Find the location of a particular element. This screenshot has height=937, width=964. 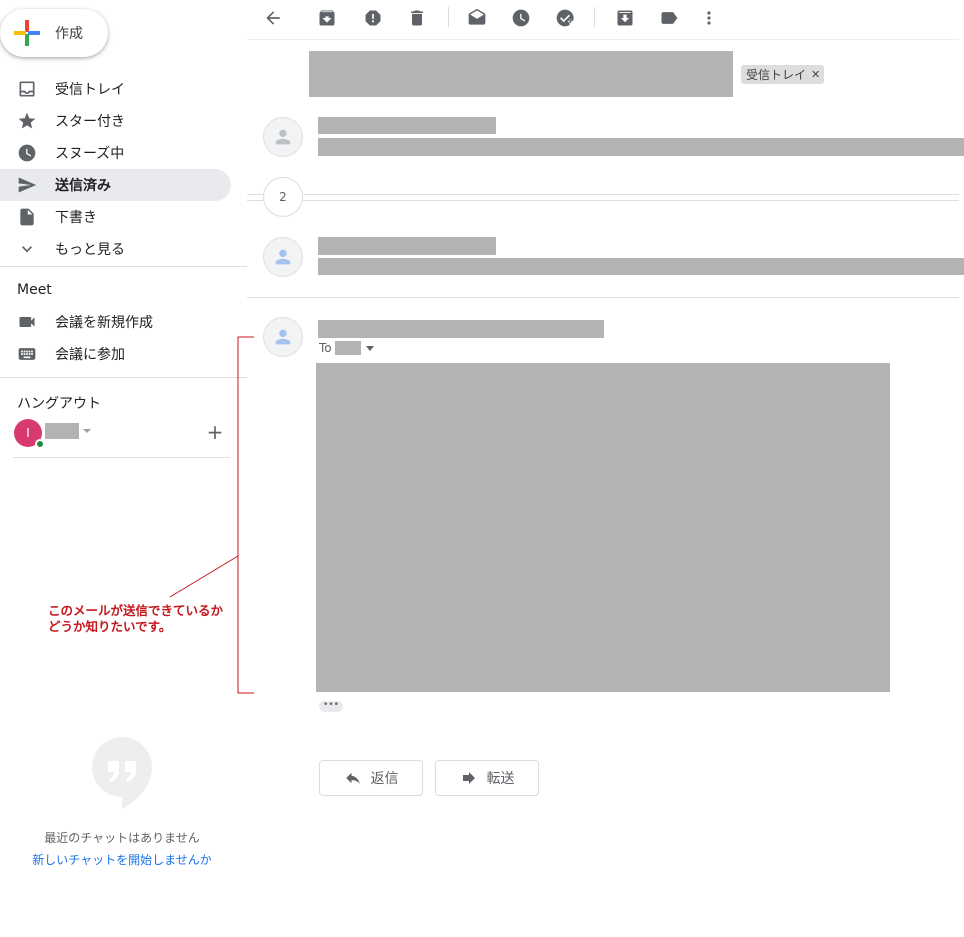

annotation-pointer-line is located at coordinates (204, 576).